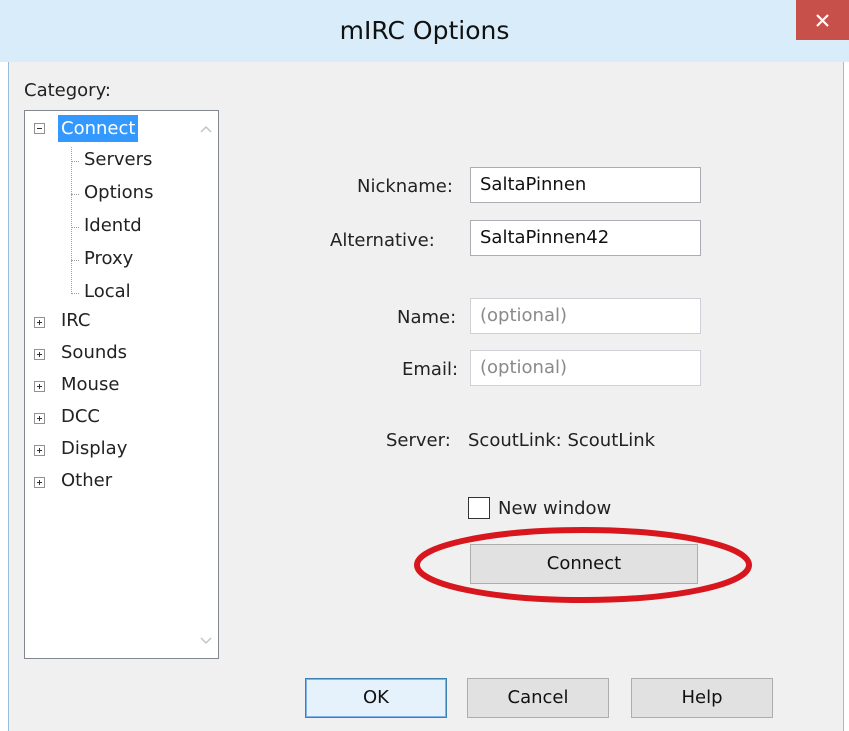 The image size is (849, 731). Describe the element at coordinates (206, 129) in the screenshot. I see `chevron-up-icon` at that location.